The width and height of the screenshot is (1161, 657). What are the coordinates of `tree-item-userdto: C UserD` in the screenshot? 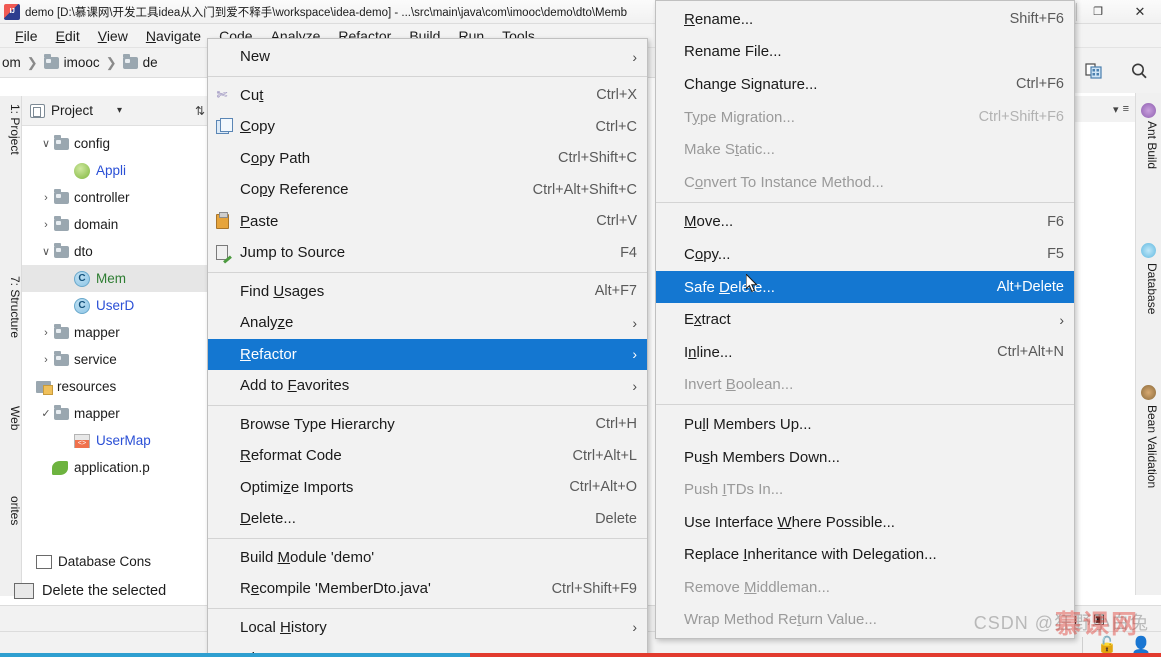 It's located at (116, 305).